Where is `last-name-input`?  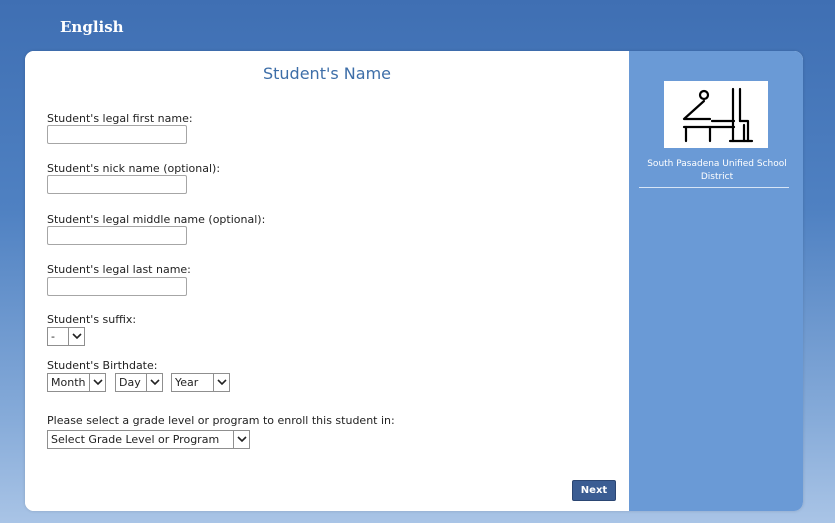 last-name-input is located at coordinates (117, 286).